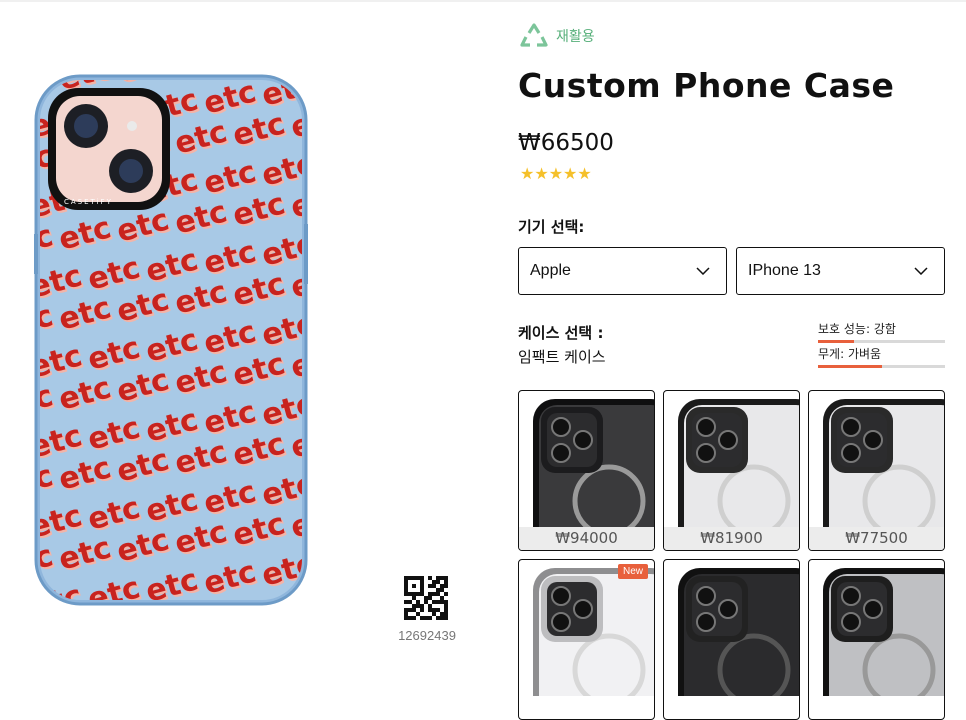 This screenshot has width=966, height=720. I want to click on spec-weight: 무게: 가벼움, so click(881, 356).